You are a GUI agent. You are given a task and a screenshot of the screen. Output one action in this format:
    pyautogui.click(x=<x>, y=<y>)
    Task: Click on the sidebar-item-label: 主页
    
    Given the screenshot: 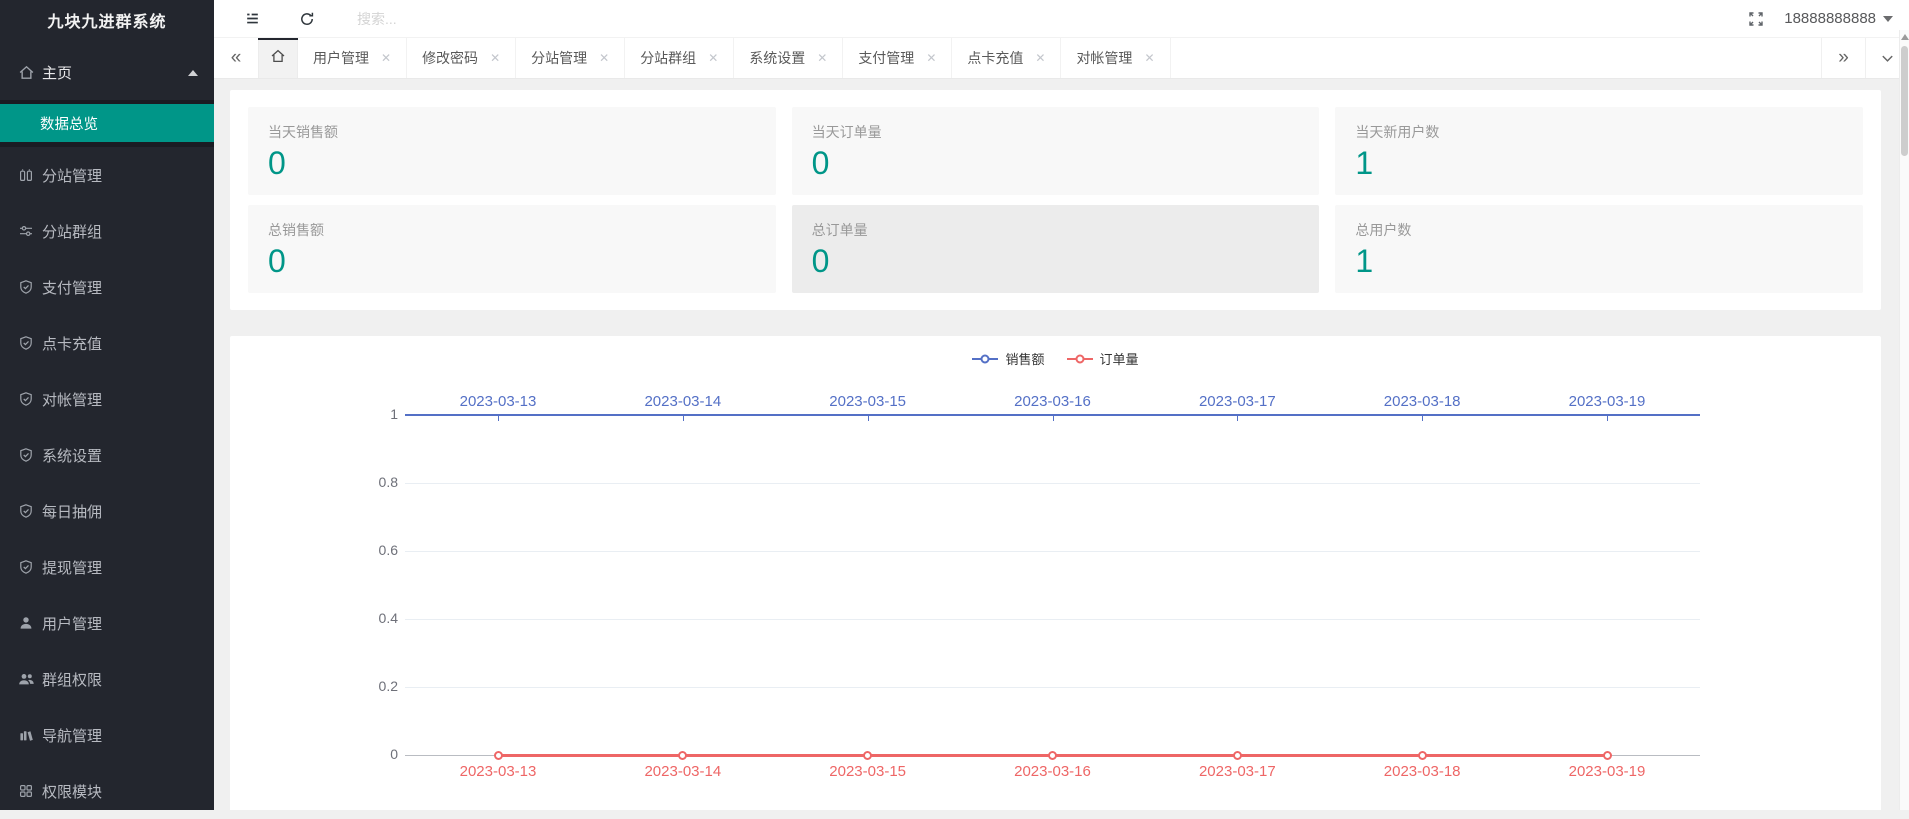 What is the action you would take?
    pyautogui.click(x=57, y=72)
    